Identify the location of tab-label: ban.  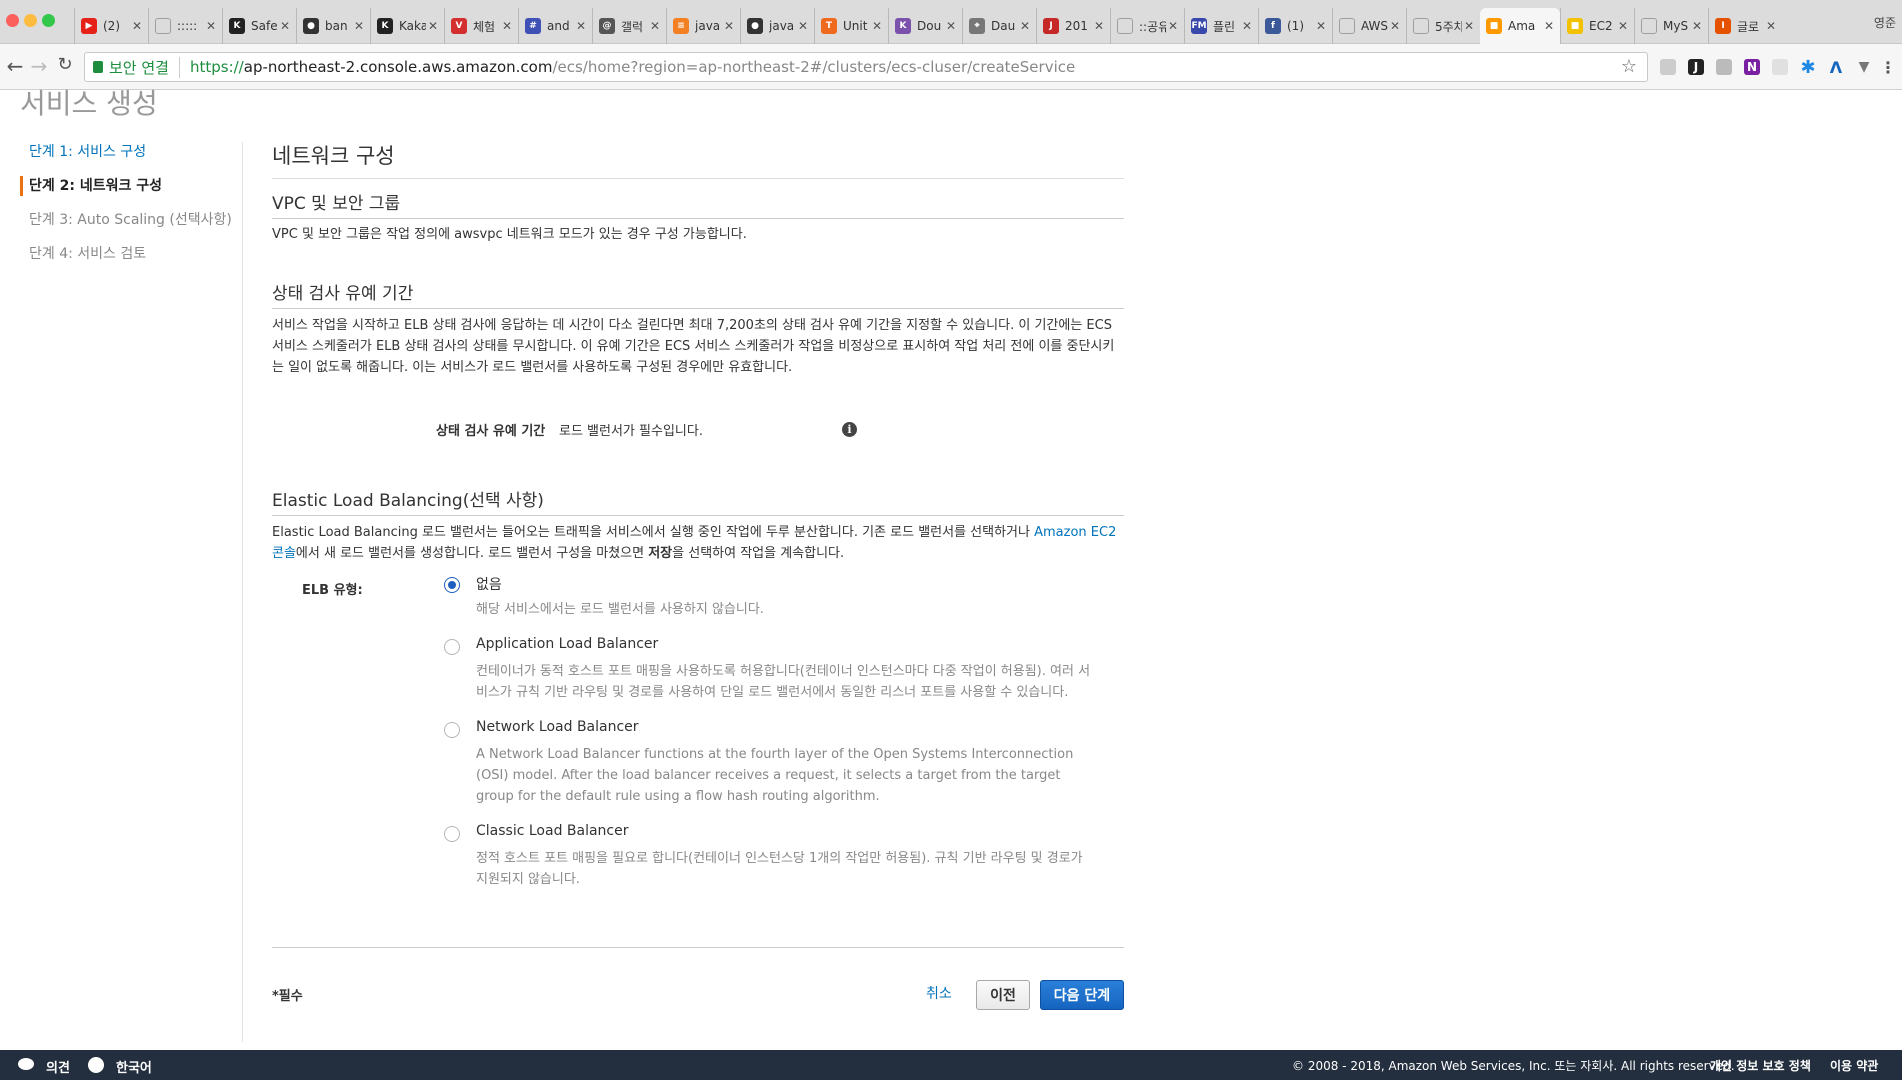
(336, 26).